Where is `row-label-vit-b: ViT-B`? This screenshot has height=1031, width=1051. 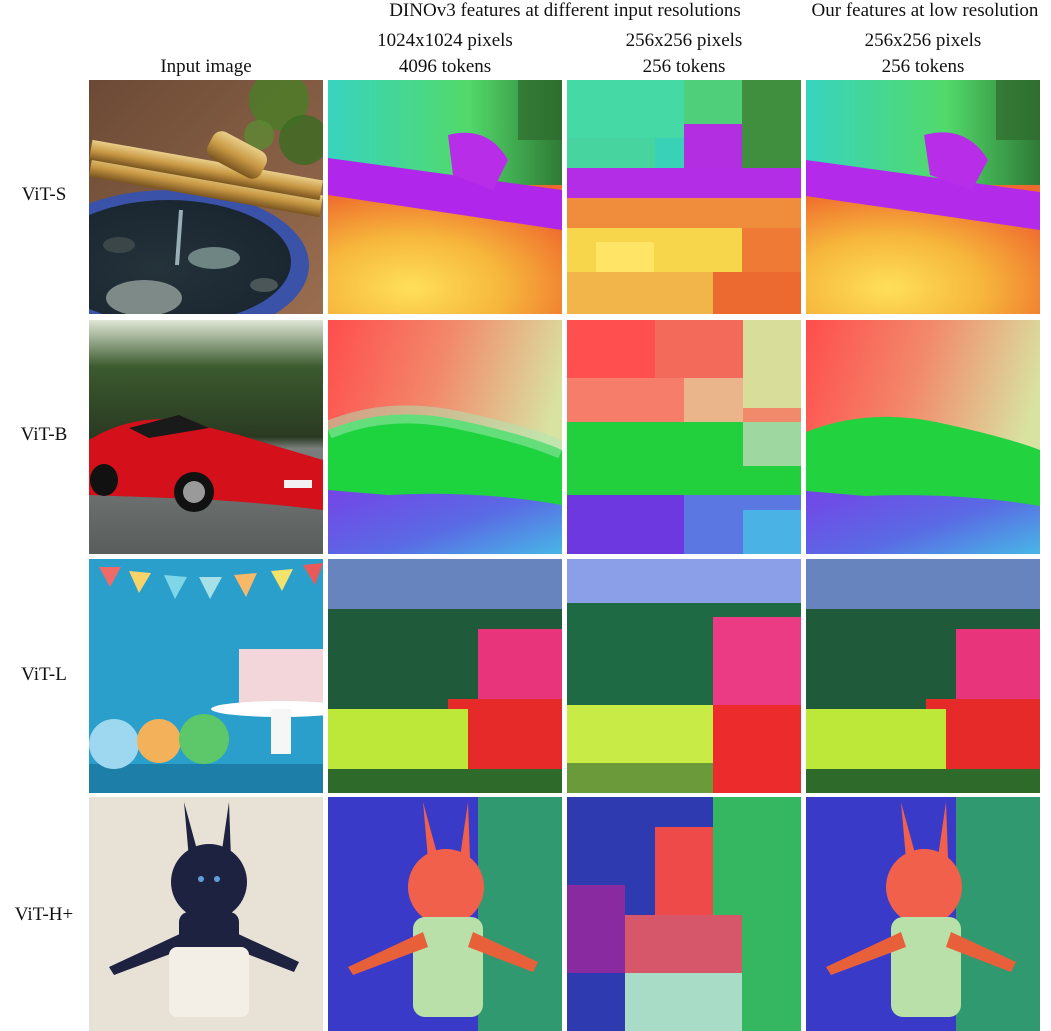 row-label-vit-b: ViT-B is located at coordinates (44, 434).